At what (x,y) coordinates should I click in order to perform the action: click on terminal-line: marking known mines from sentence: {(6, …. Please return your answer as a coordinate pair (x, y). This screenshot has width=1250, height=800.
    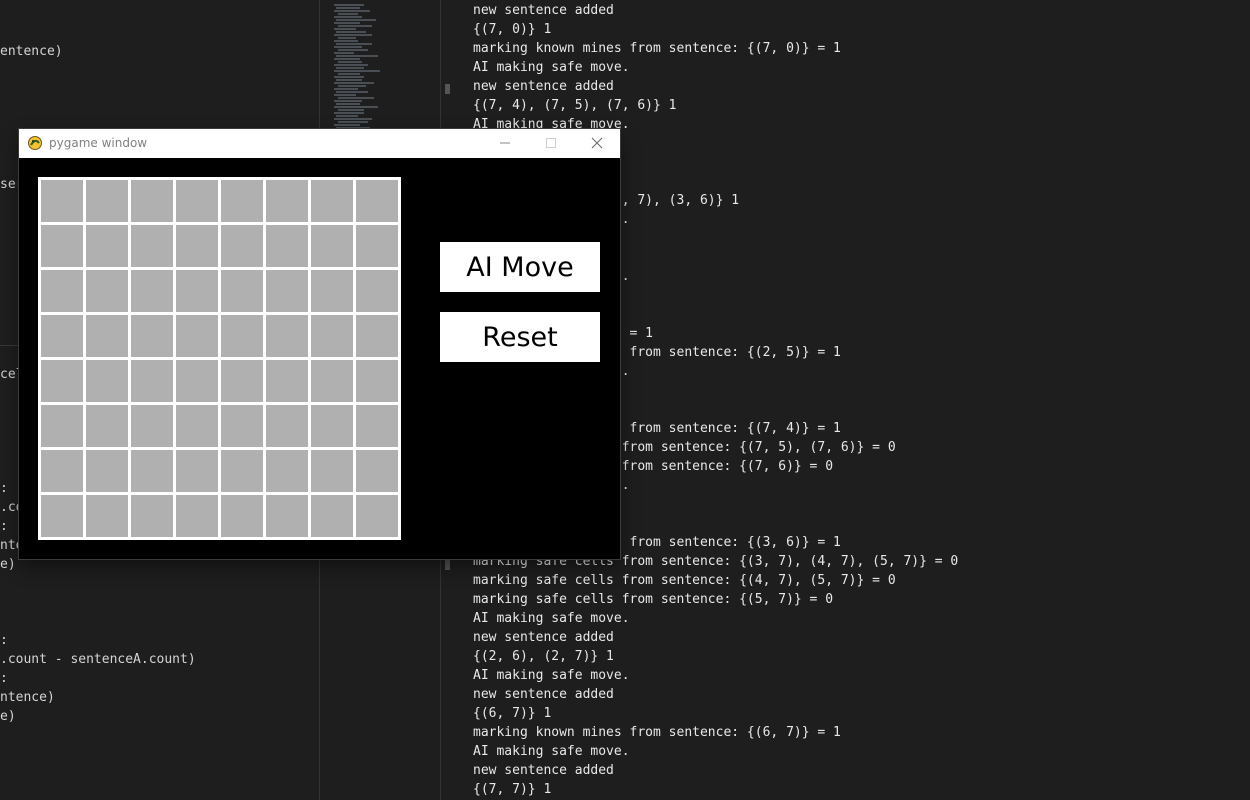
    Looking at the image, I should click on (657, 732).